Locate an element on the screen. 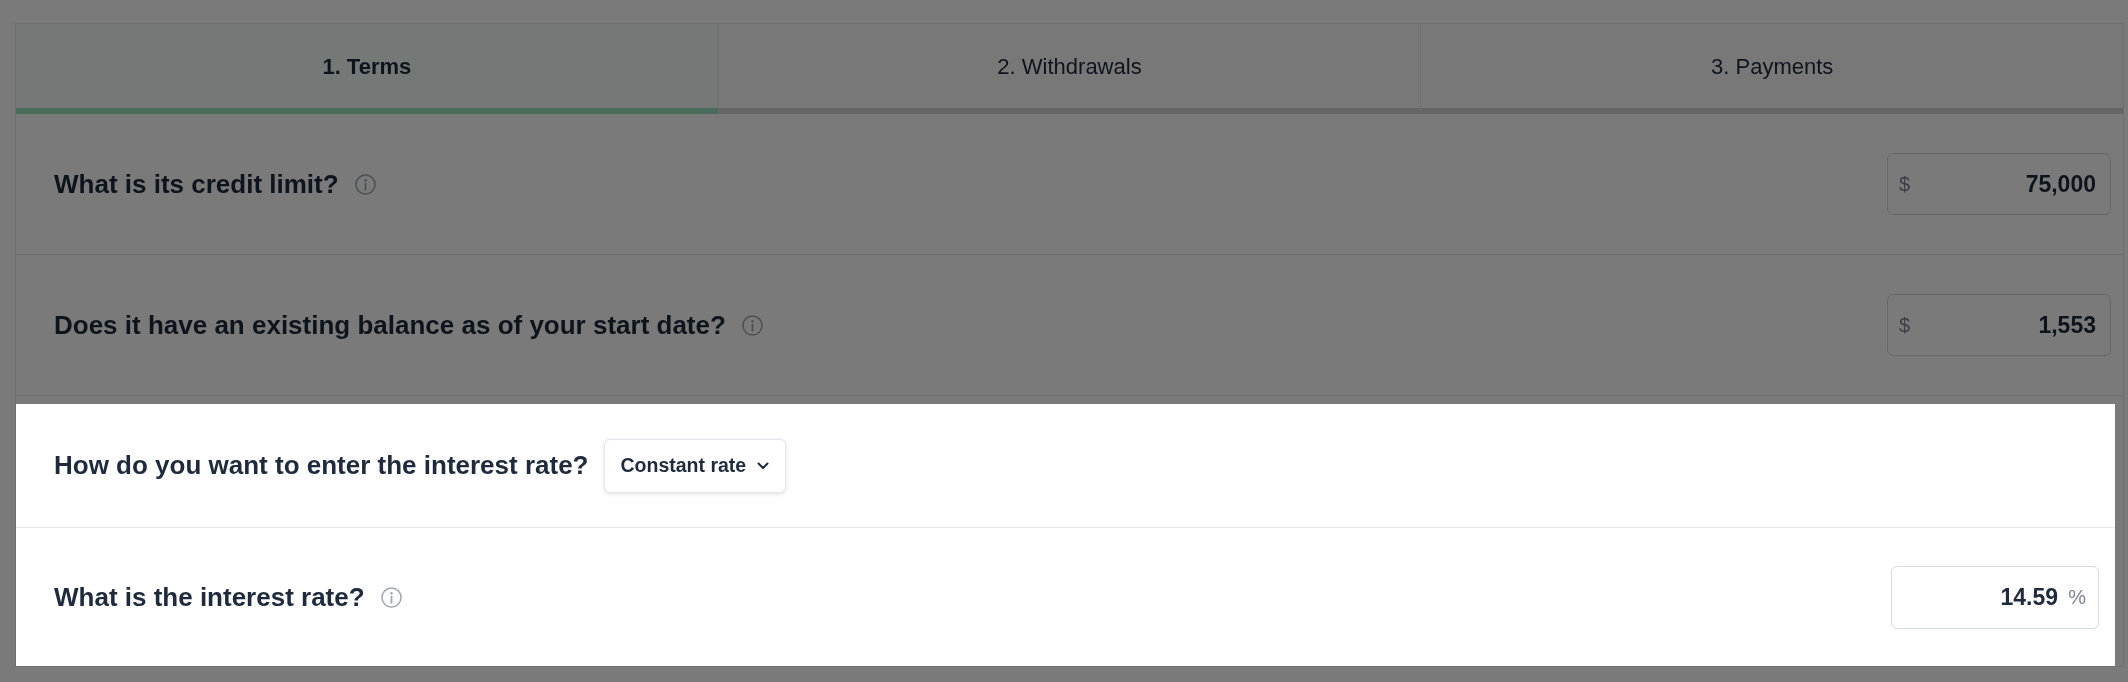  question-label: How do you want to enter the interest rate? is located at coordinates (321, 465).